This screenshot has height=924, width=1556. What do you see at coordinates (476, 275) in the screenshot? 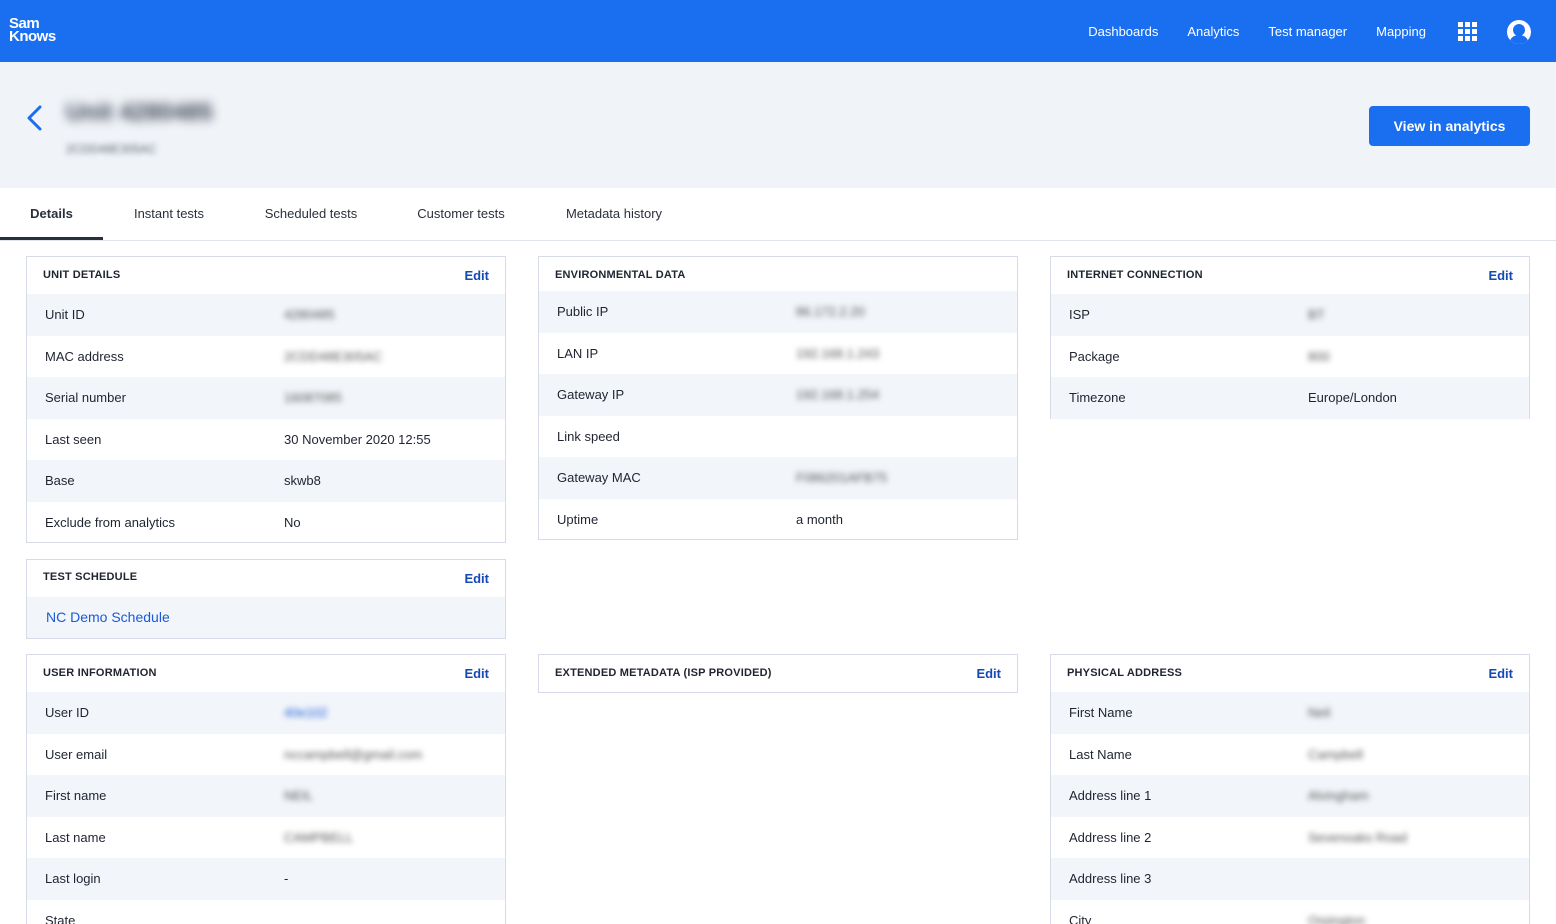
I see `edit-unit-details-button: Edit` at bounding box center [476, 275].